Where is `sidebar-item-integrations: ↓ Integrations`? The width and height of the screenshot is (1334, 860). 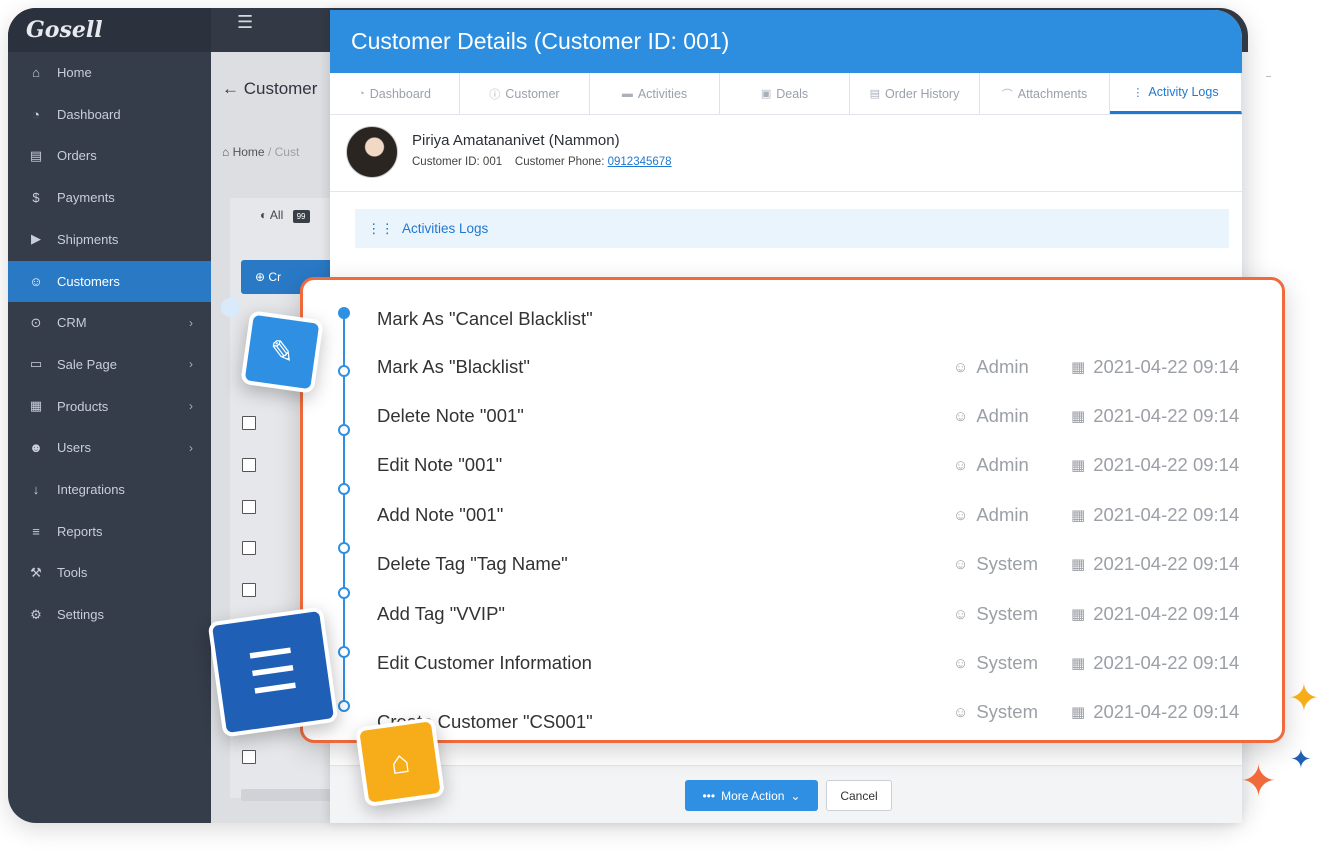 sidebar-item-integrations: ↓ Integrations is located at coordinates (109, 489).